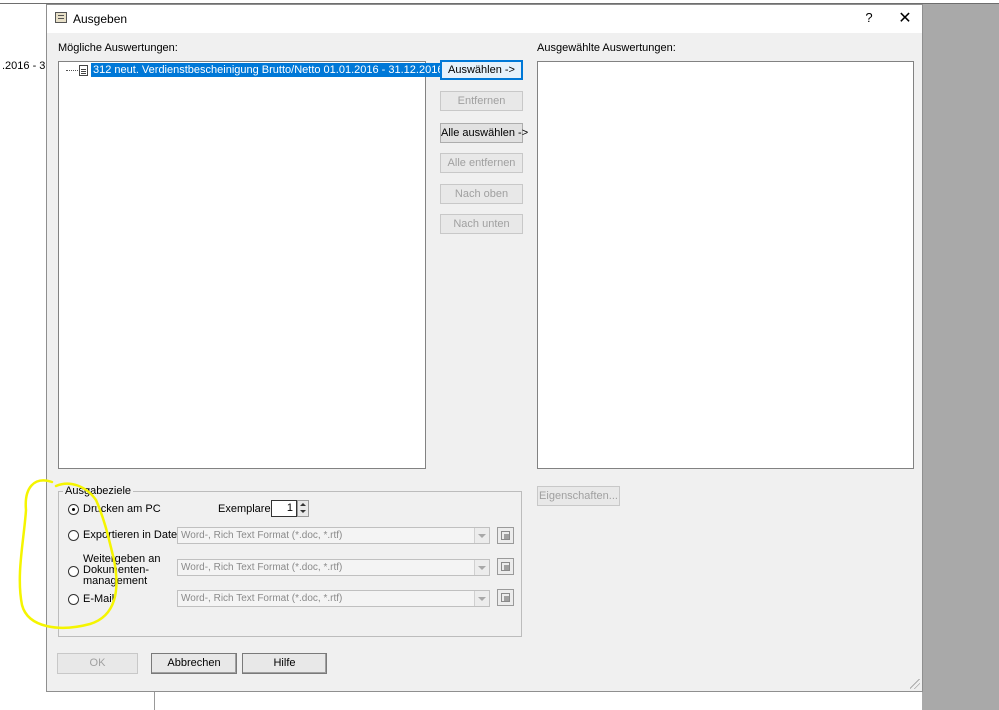 Image resolution: width=999 pixels, height=710 pixels. I want to click on resize-grip, so click(915, 684).